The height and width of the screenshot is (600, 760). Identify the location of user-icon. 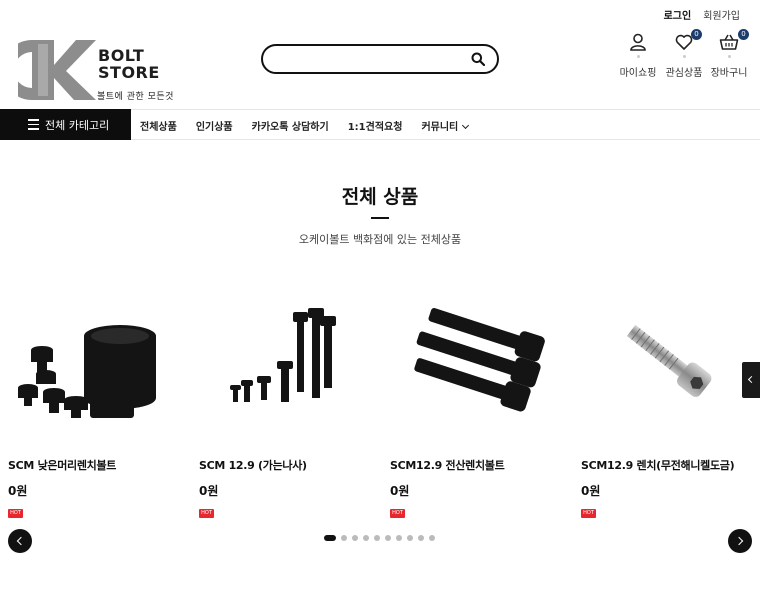
(638, 42).